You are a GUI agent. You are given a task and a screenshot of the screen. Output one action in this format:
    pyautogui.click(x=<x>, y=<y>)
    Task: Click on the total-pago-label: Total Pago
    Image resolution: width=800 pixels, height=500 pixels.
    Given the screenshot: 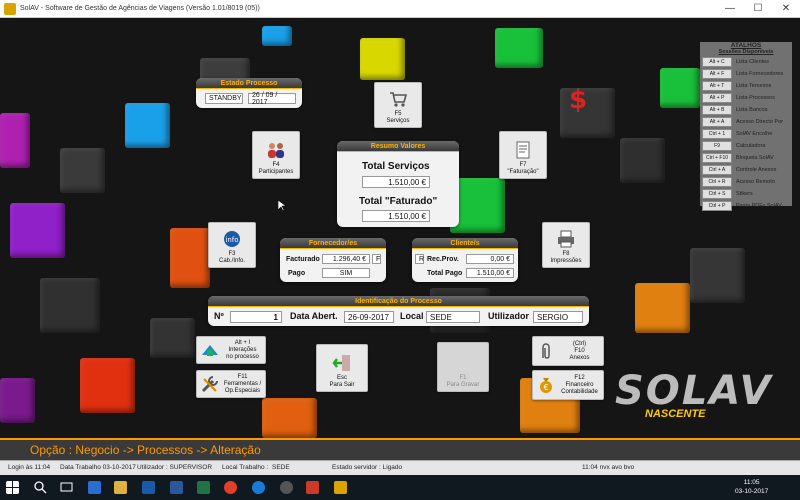 What is the action you would take?
    pyautogui.click(x=445, y=273)
    